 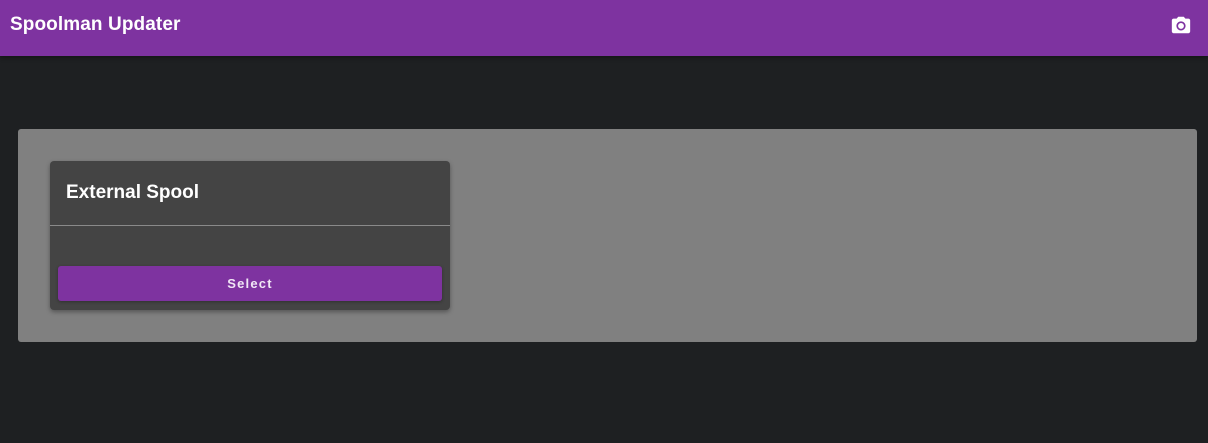 I want to click on camera-button, so click(x=1181, y=25).